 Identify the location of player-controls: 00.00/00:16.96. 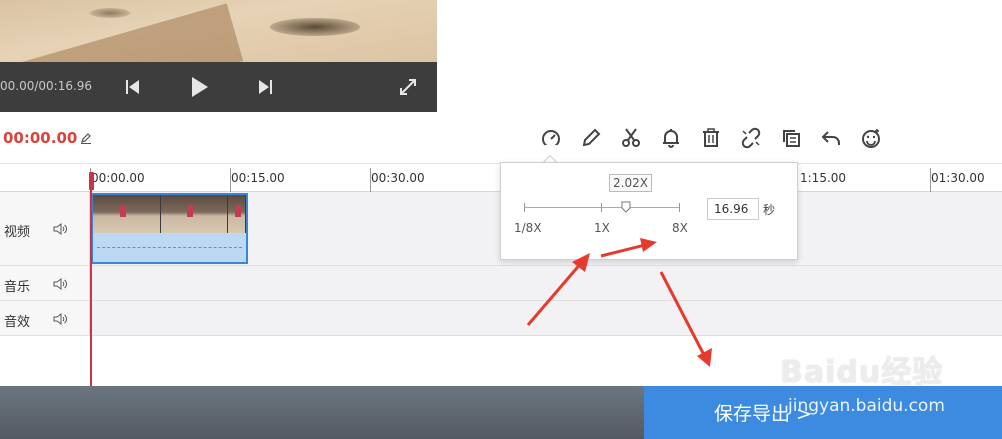
(218, 87).